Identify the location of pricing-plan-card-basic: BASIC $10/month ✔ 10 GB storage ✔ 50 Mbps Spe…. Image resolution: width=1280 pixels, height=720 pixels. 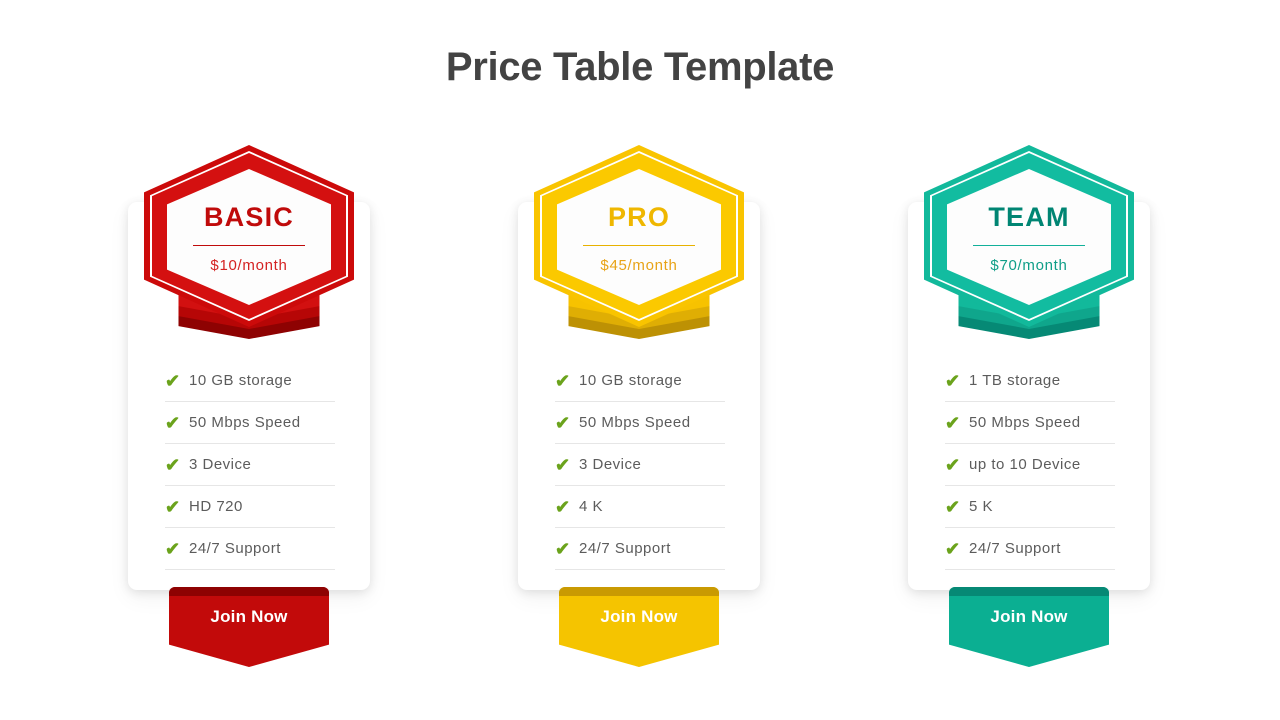
(249, 401).